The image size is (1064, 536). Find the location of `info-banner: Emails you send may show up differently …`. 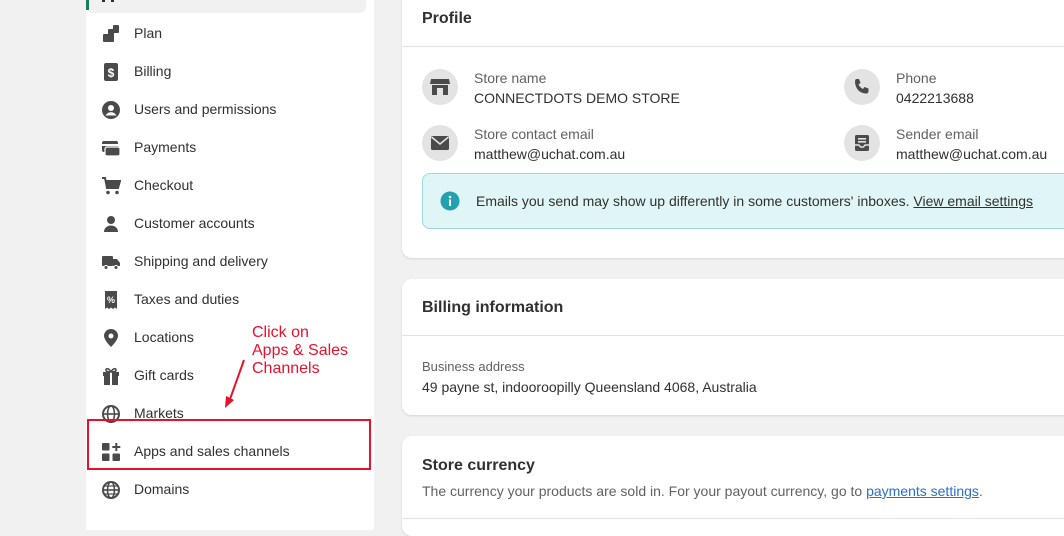

info-banner: Emails you send may show up differently … is located at coordinates (743, 201).